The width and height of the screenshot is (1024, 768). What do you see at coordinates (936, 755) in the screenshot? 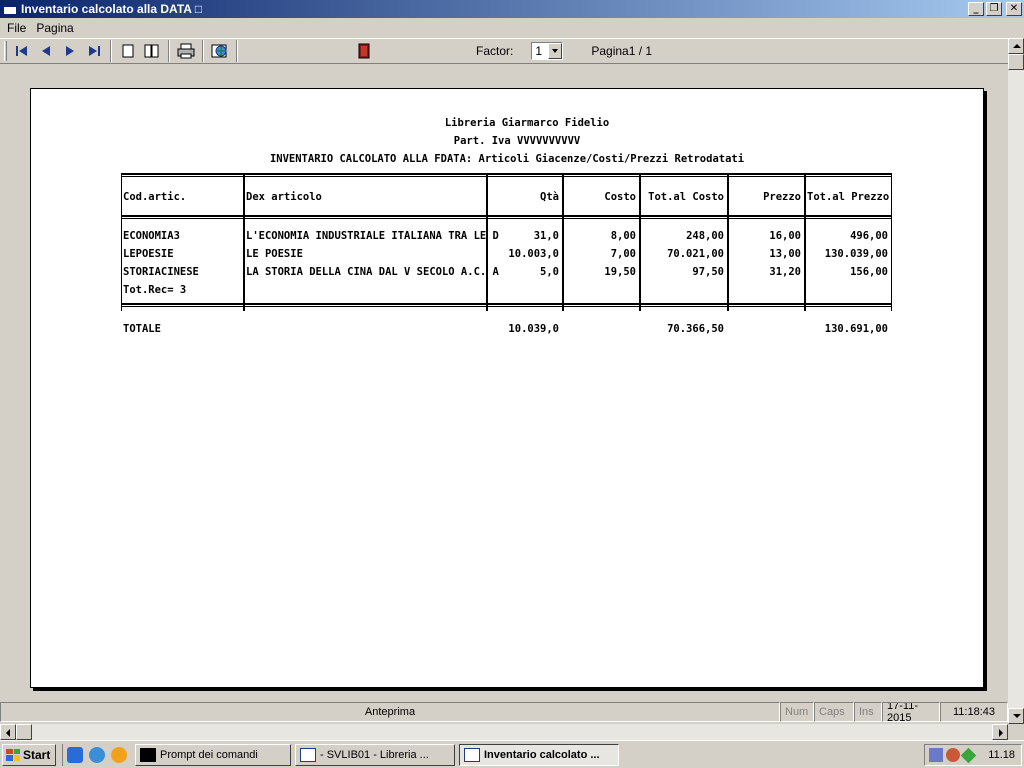
I see `network-icon` at bounding box center [936, 755].